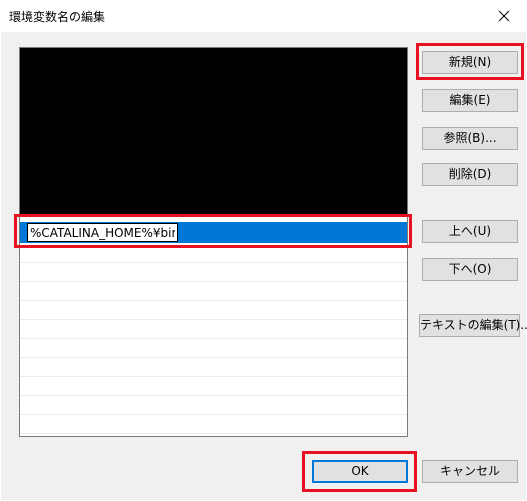 This screenshot has width=527, height=501. What do you see at coordinates (57, 17) in the screenshot?
I see `window-title: 環境変数名の編集` at bounding box center [57, 17].